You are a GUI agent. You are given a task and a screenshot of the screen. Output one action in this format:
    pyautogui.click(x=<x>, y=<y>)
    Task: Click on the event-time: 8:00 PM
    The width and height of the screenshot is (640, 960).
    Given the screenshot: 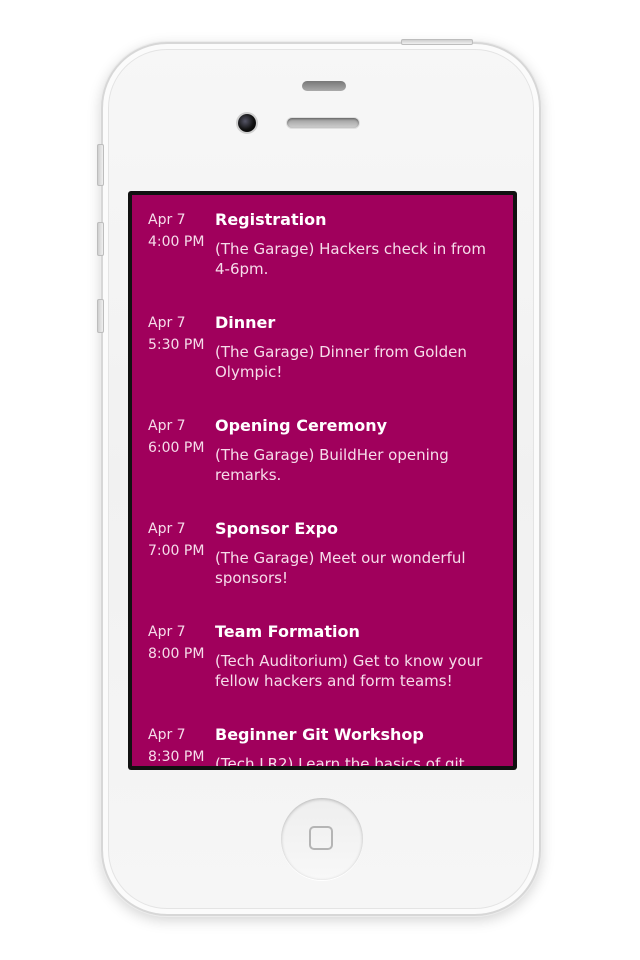 What is the action you would take?
    pyautogui.click(x=176, y=654)
    